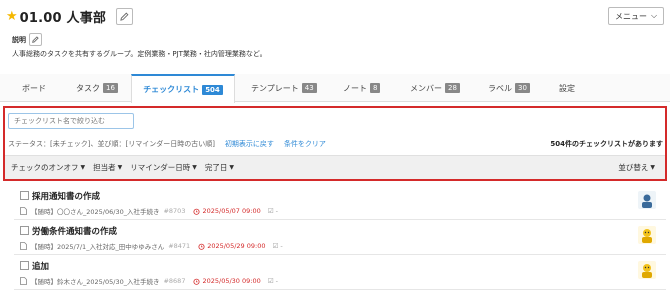 The image size is (670, 297). What do you see at coordinates (435, 88) in the screenshot?
I see `tab-members: メンバー 28` at bounding box center [435, 88].